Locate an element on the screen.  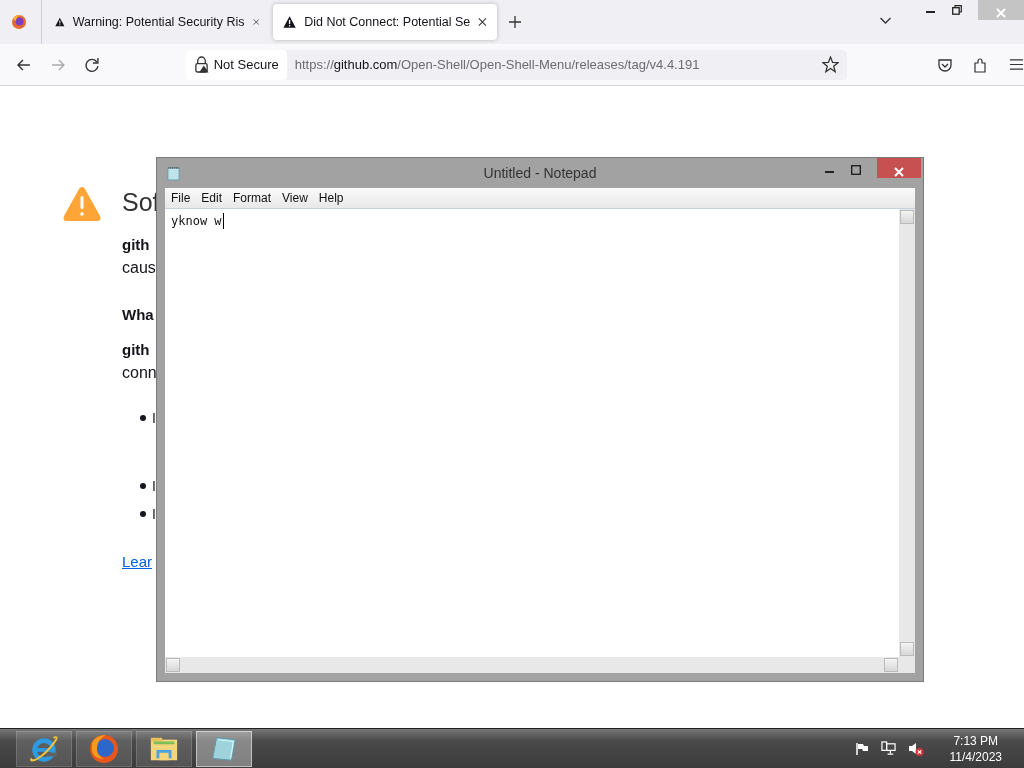
window-title: Untitled - Notepad is located at coordinates (540, 173).